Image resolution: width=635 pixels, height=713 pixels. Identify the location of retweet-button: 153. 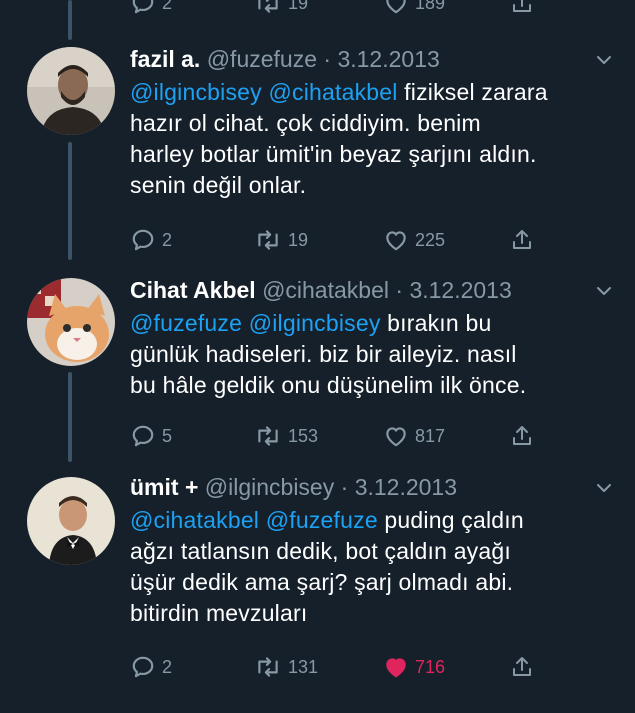
(286, 436).